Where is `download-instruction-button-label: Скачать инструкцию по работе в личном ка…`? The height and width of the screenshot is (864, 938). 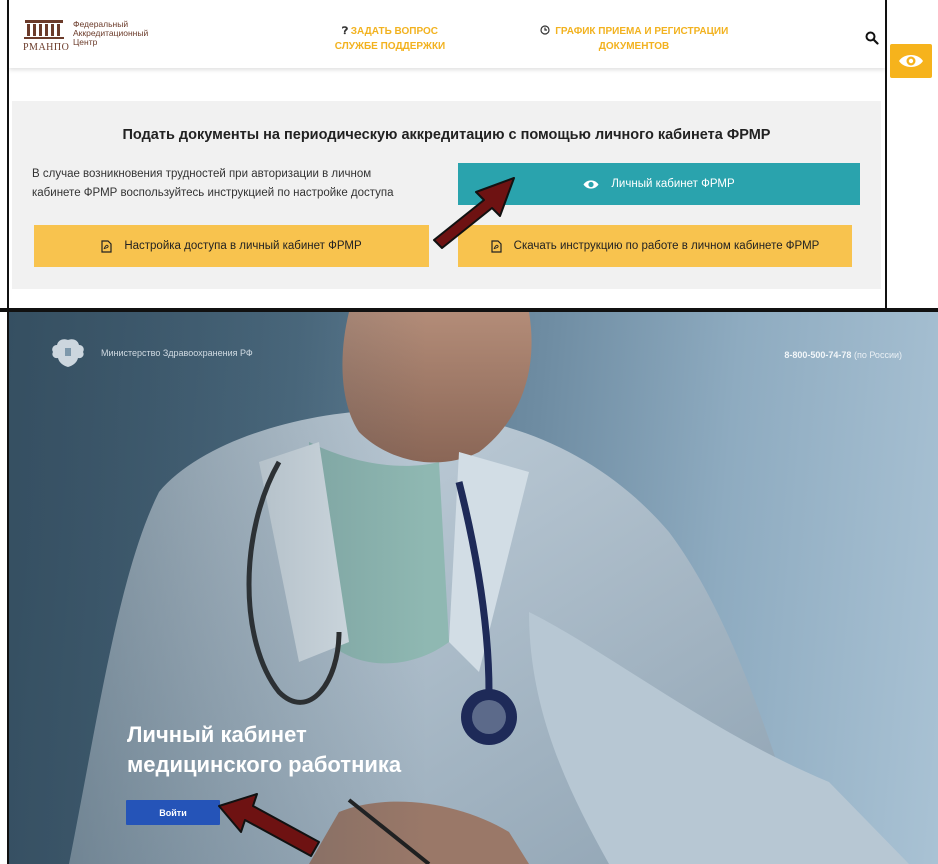
download-instruction-button-label: Скачать инструкцию по работе в личном ка… is located at coordinates (666, 246).